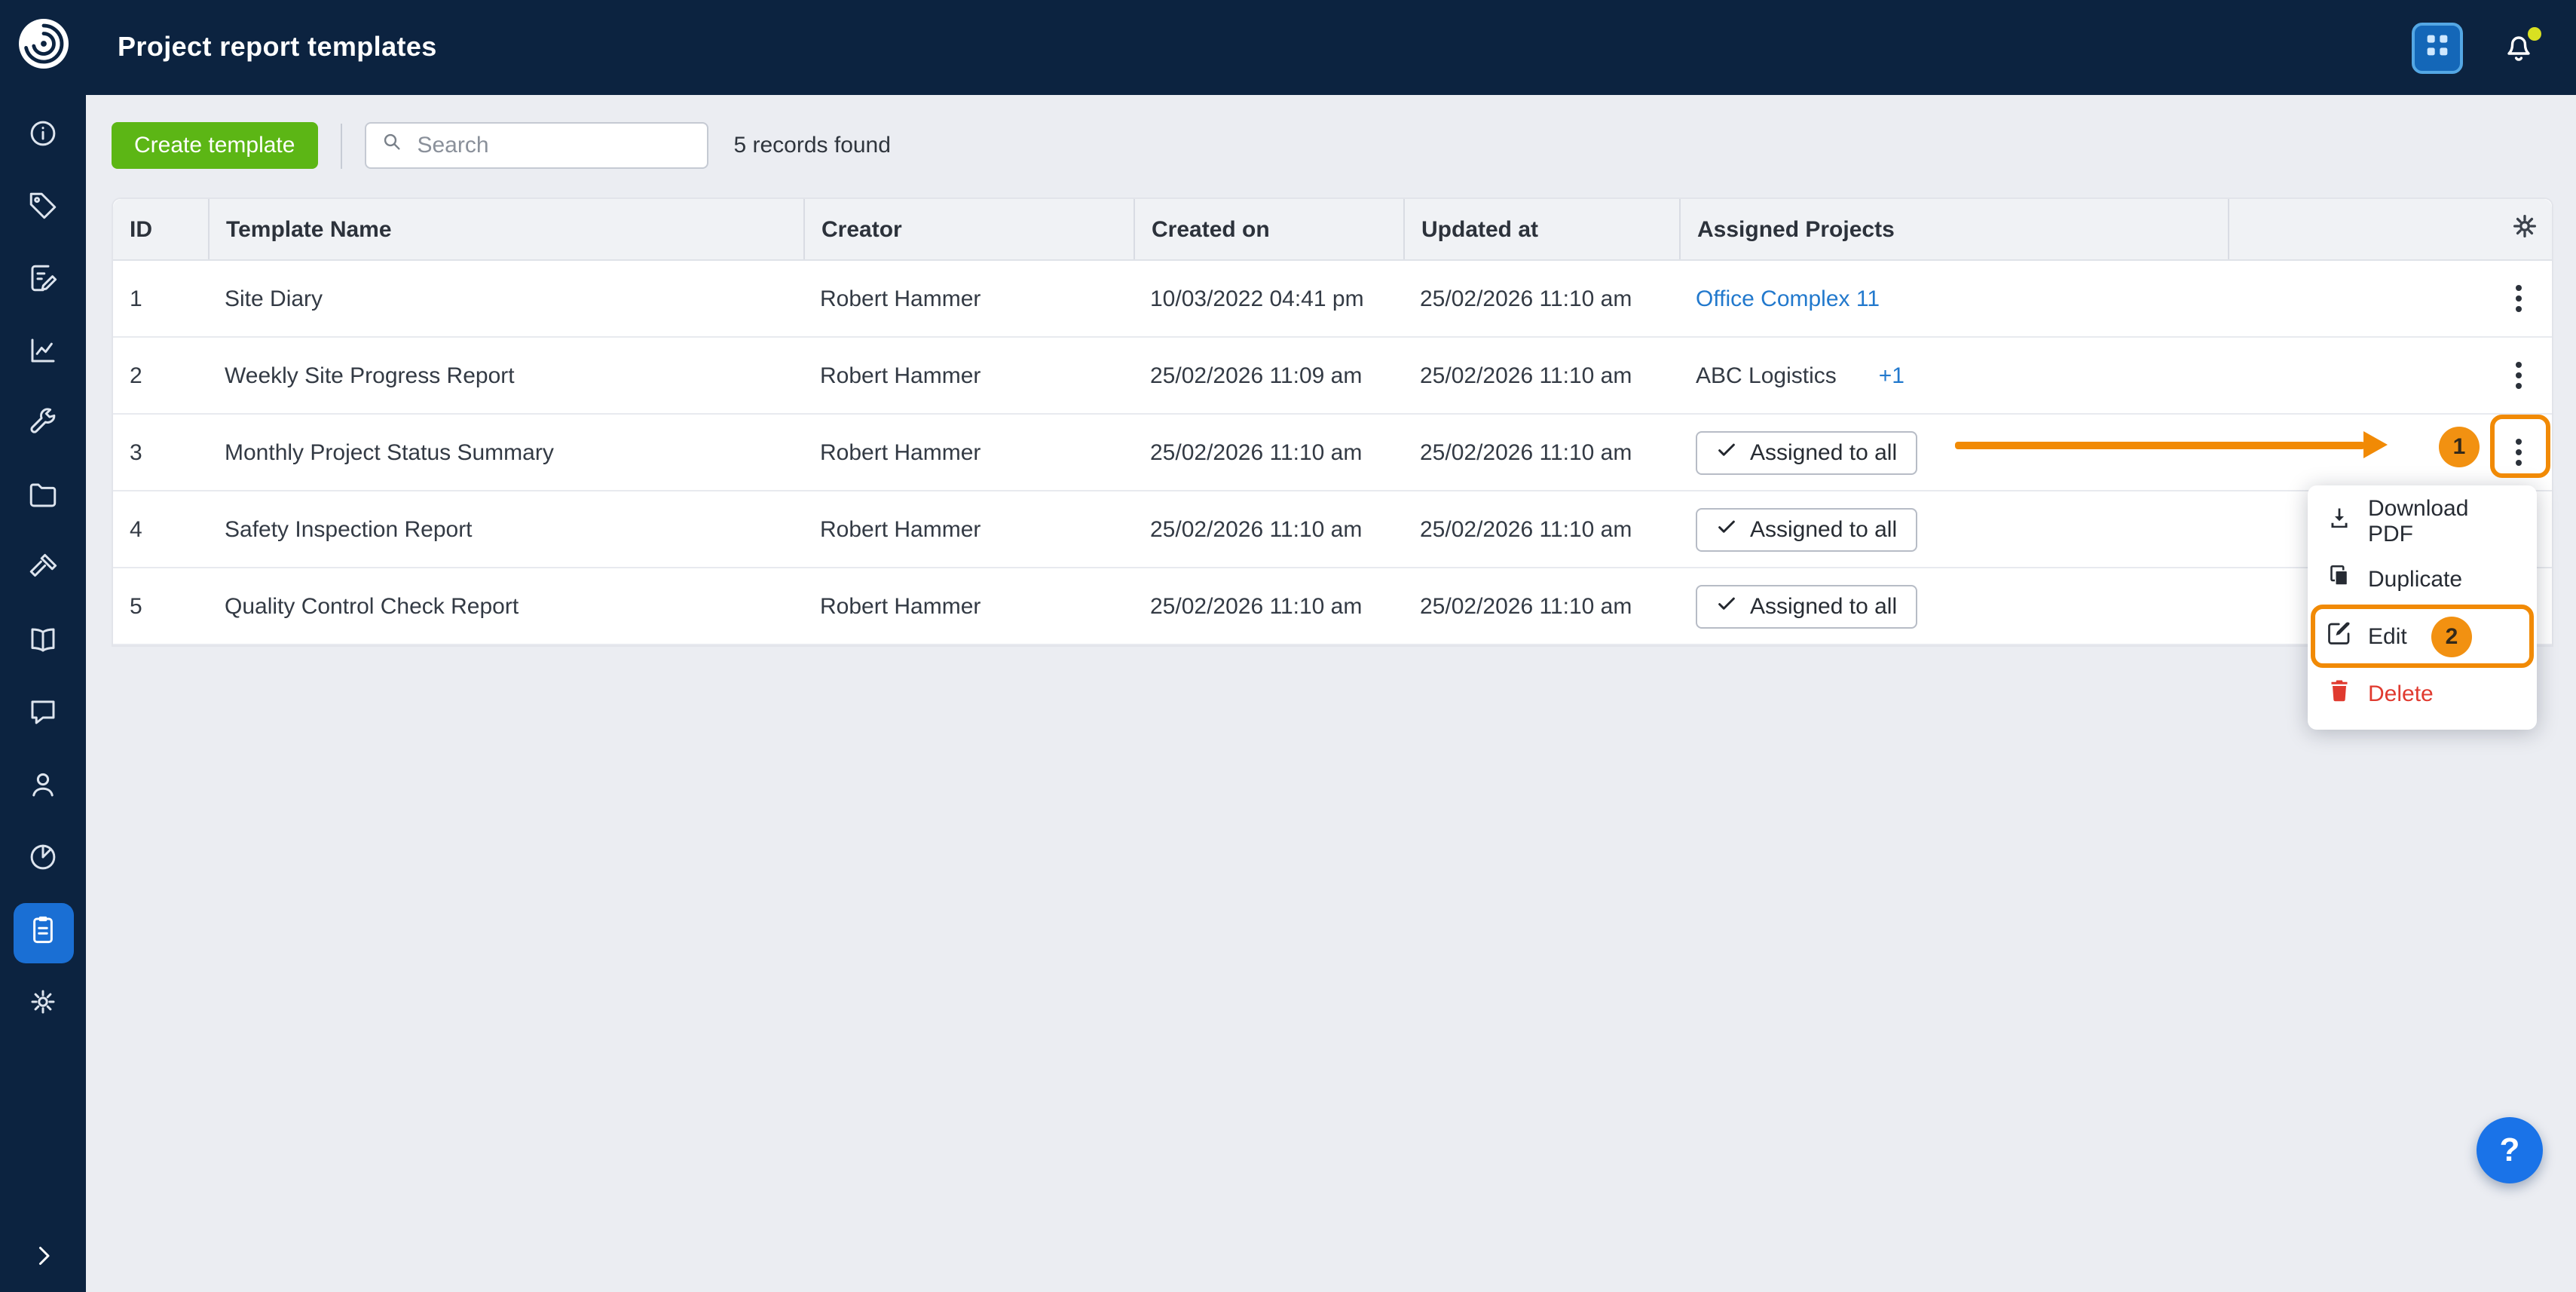 The height and width of the screenshot is (1292, 2576). What do you see at coordinates (43, 1005) in the screenshot?
I see `sidebar-item-settings` at bounding box center [43, 1005].